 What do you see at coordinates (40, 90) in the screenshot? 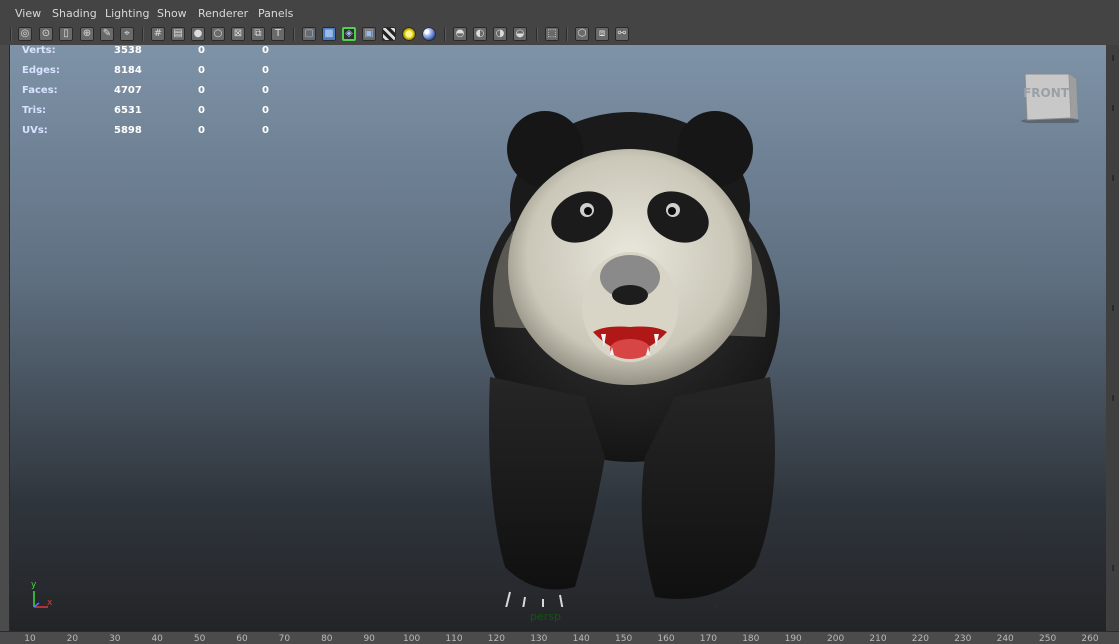
I see `stat-label: Faces:` at bounding box center [40, 90].